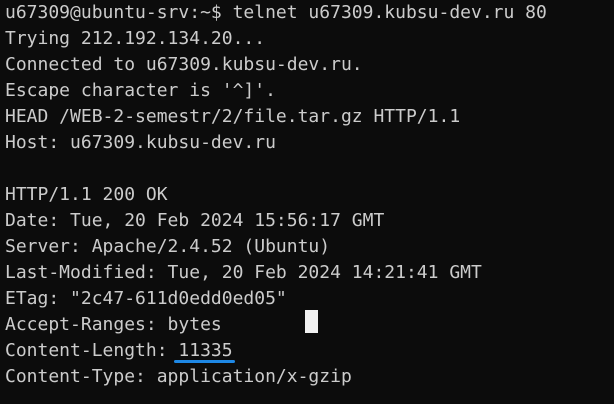 Image resolution: width=614 pixels, height=404 pixels. What do you see at coordinates (178, 376) in the screenshot?
I see `terminal-line: Content-Type: application/x-gzip` at bounding box center [178, 376].